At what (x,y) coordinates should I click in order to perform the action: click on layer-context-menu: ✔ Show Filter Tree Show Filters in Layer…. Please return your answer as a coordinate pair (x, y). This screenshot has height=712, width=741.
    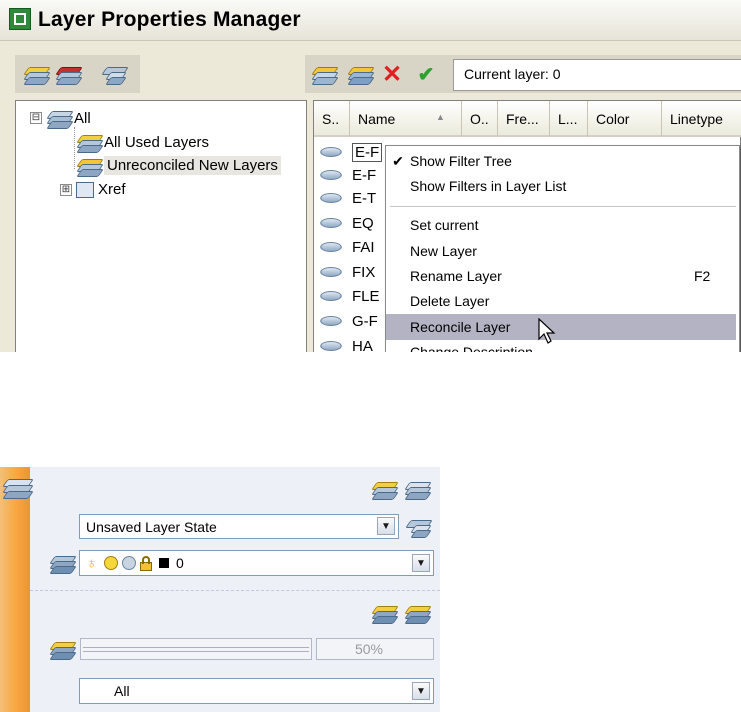
    Looking at the image, I should click on (562, 248).